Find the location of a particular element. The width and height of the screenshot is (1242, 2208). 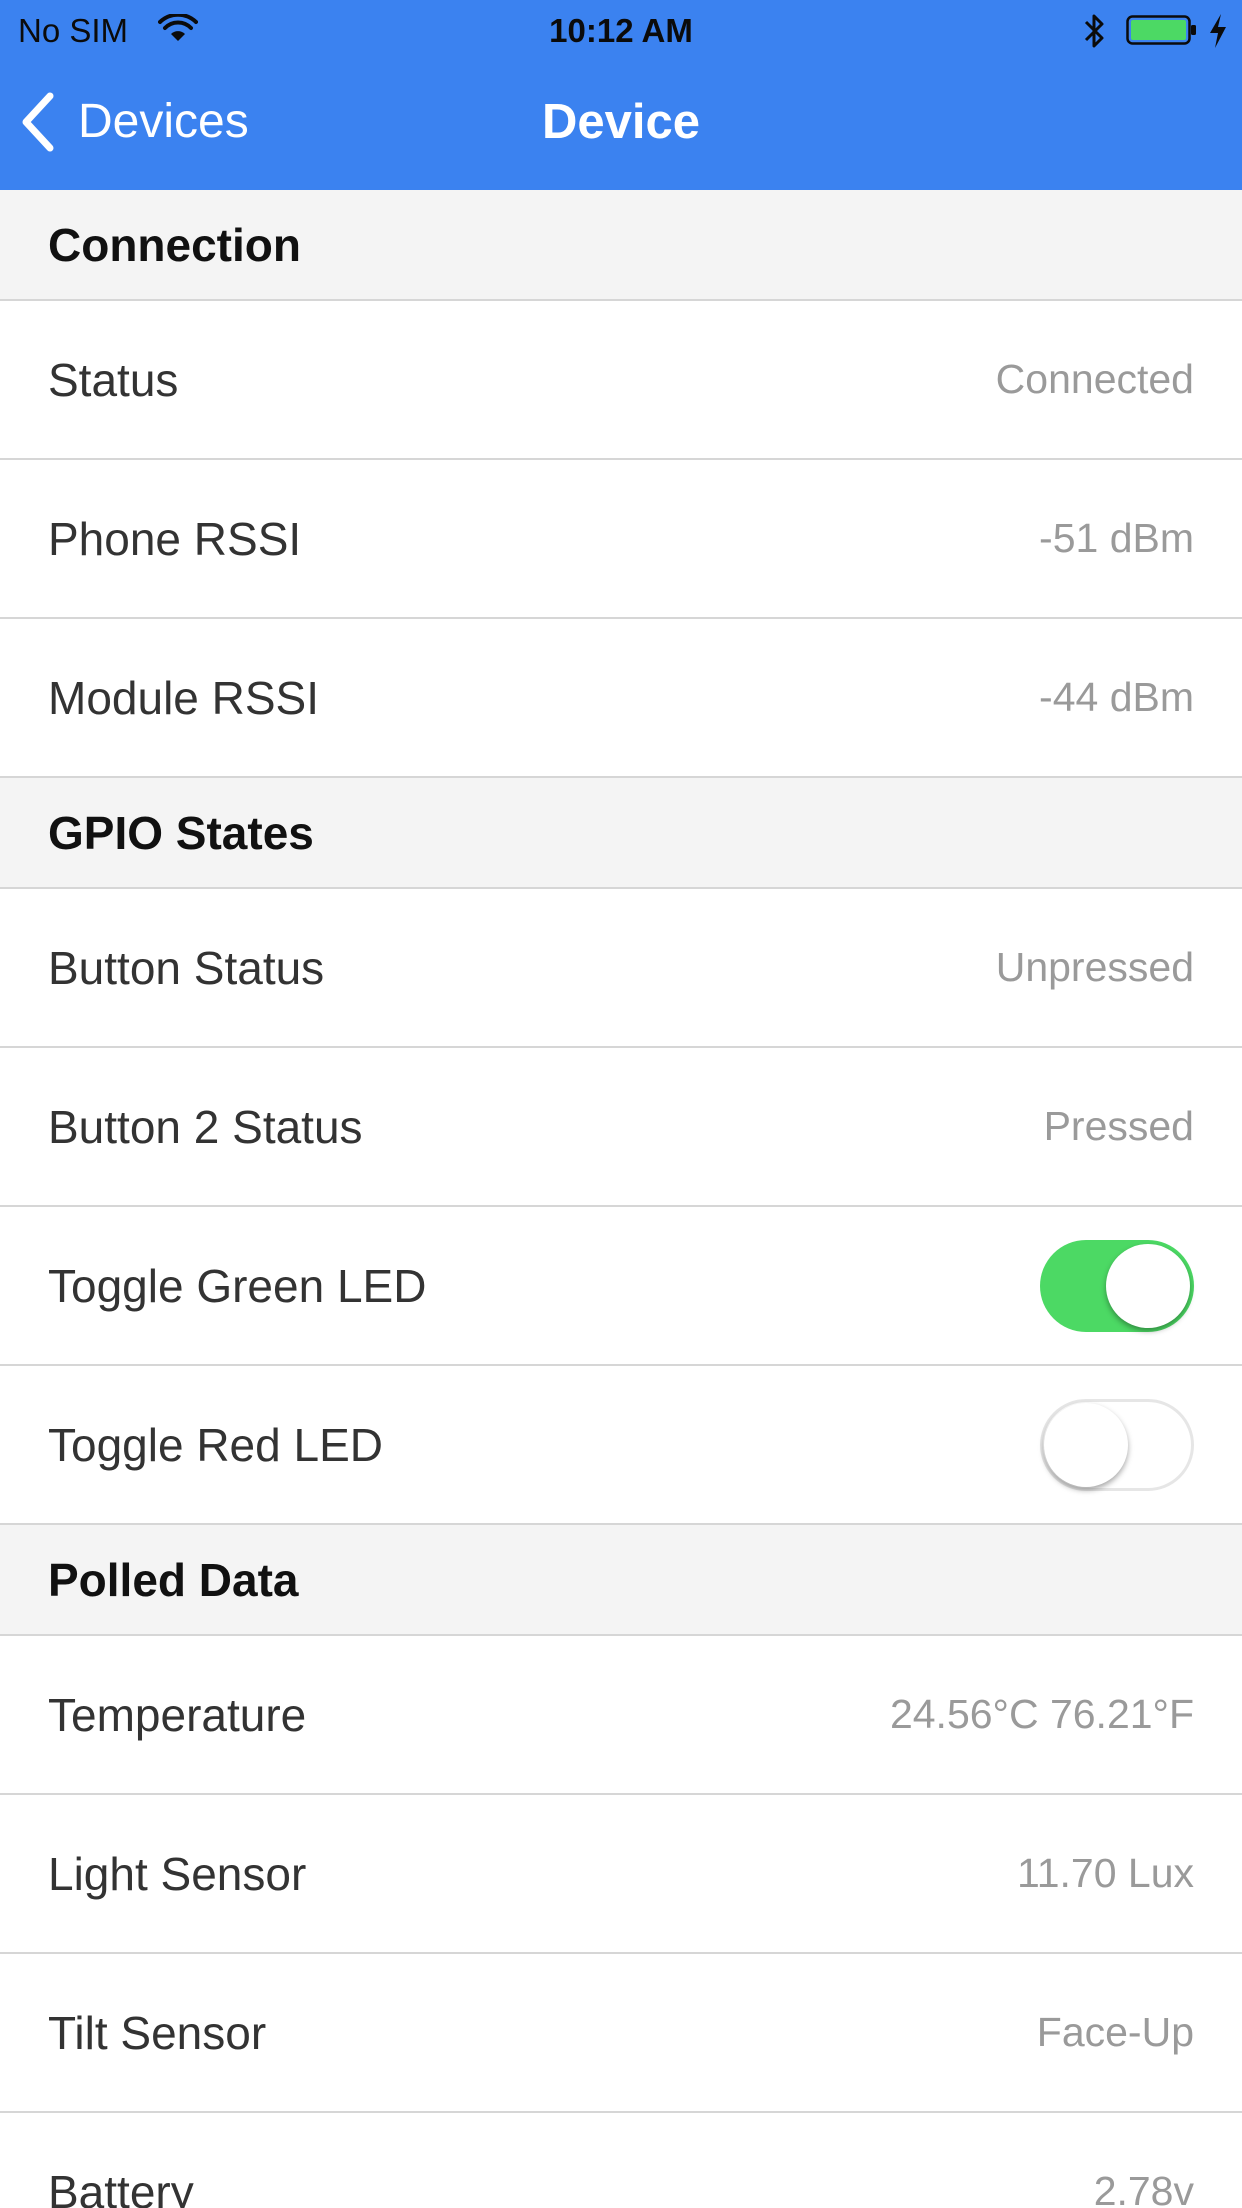

row-value: -51 dBm is located at coordinates (1116, 538).